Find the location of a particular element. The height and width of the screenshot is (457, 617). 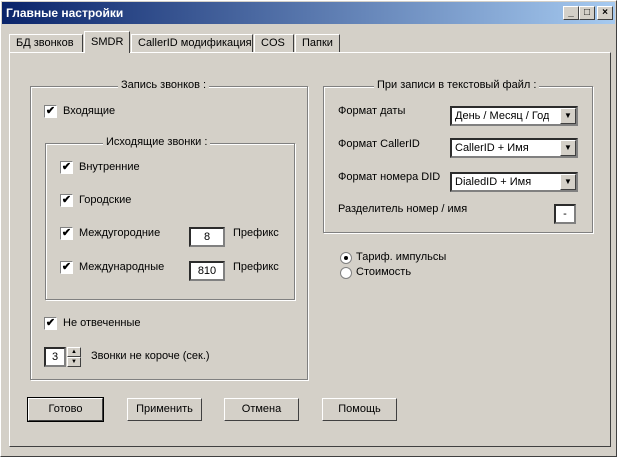

incoming-label: Входящие is located at coordinates (89, 111).